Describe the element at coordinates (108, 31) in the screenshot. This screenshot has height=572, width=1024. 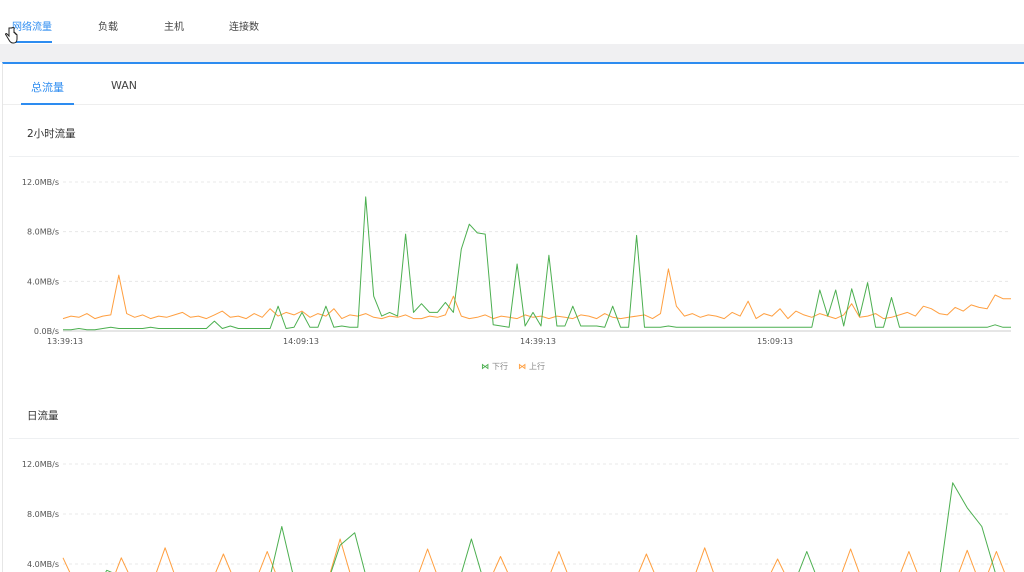
I see `tab-load: 负载` at that location.